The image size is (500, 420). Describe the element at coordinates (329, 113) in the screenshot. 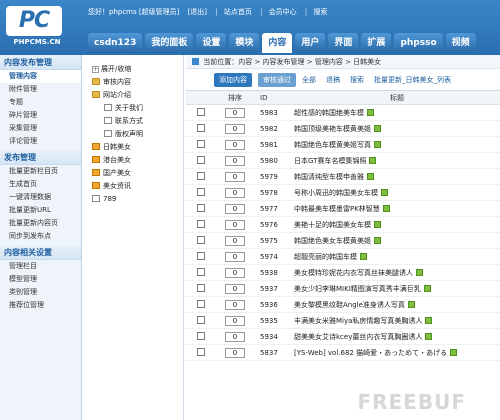

I see `row-title-link: 超性感的韩国绝美车模` at that location.